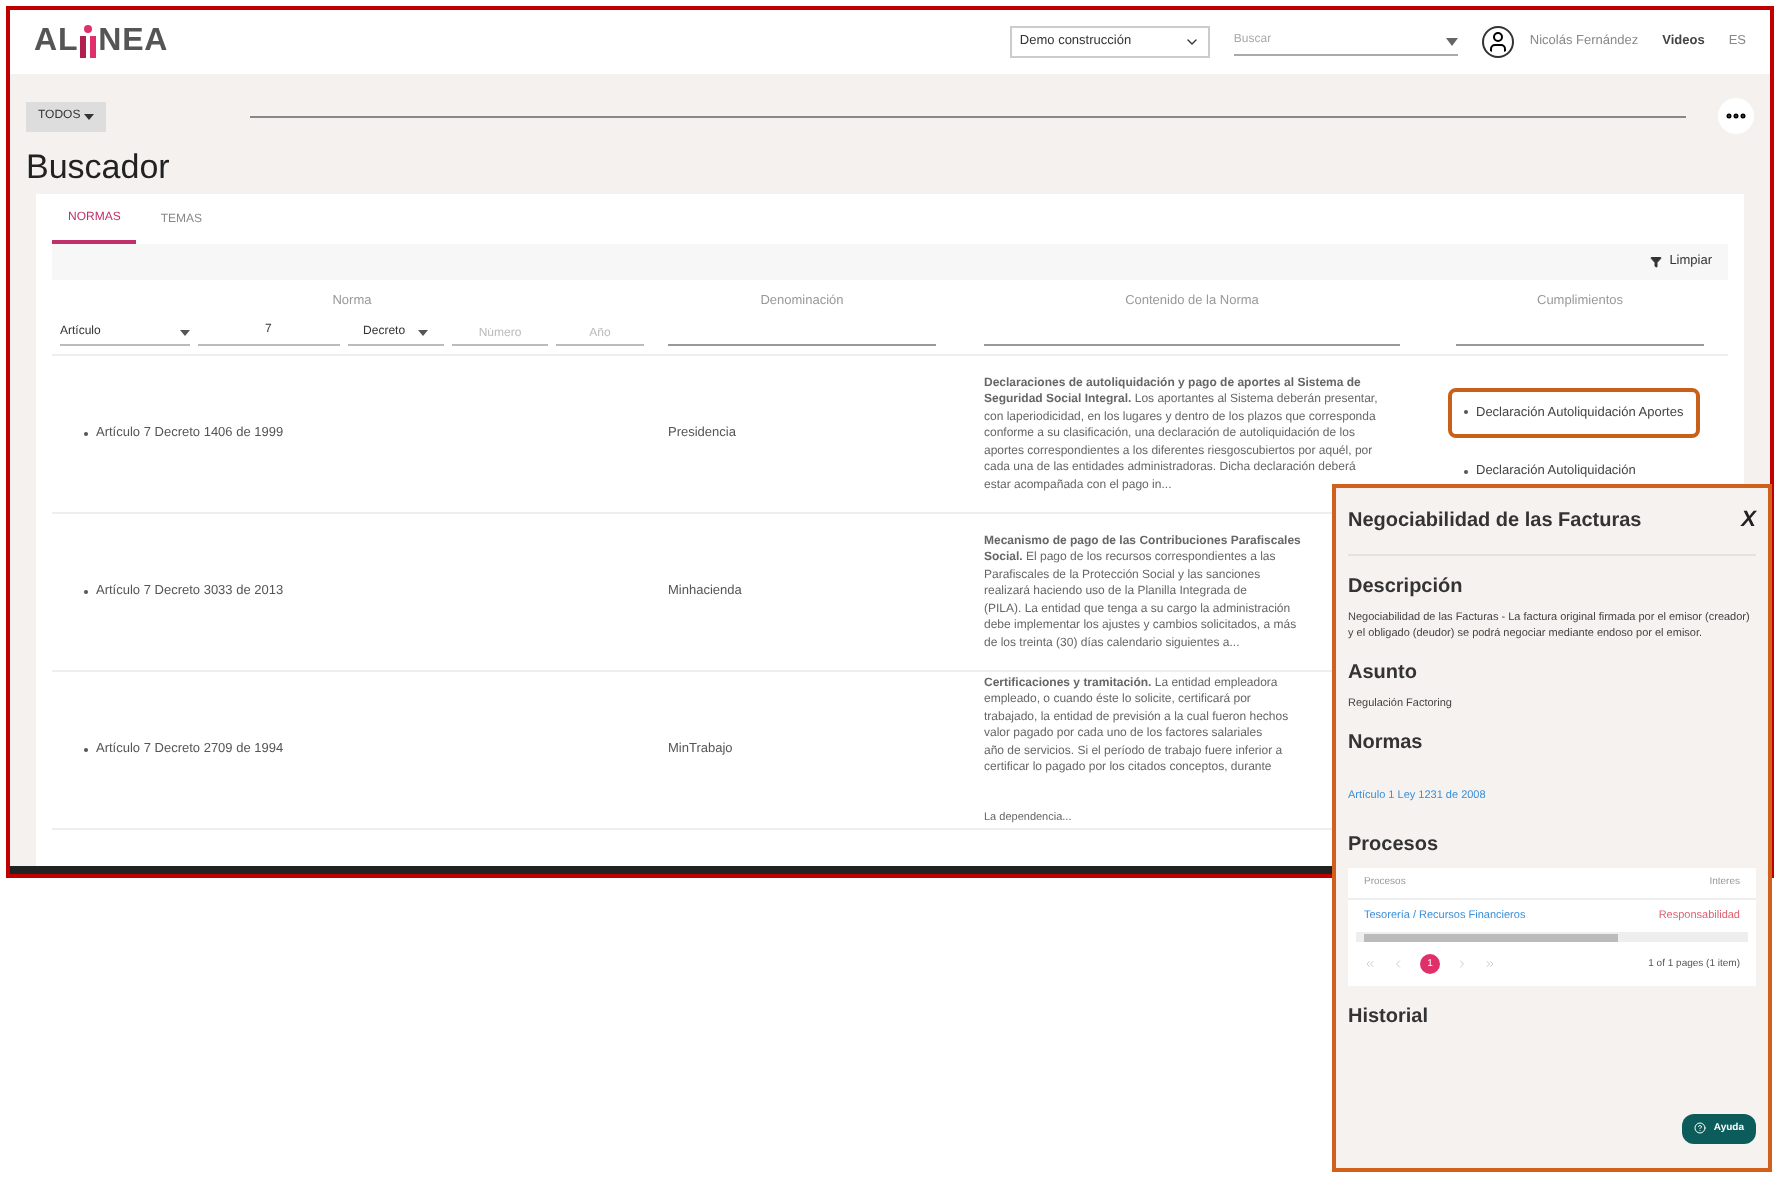  I want to click on last-page-icon, so click(1490, 964).